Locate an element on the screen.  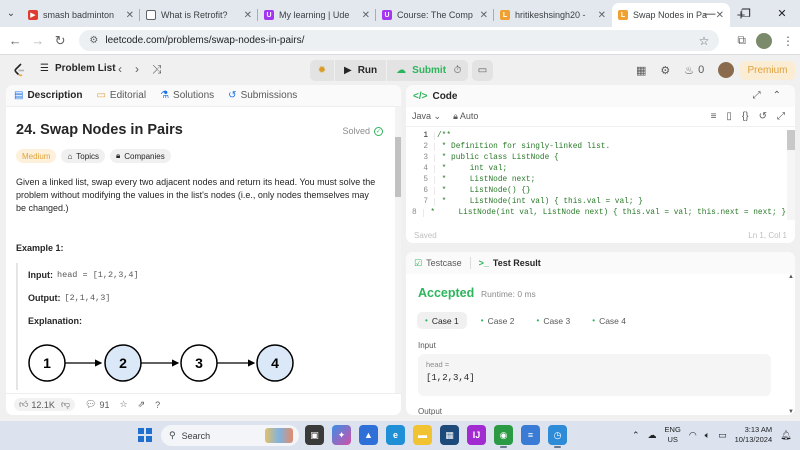
editor-scrollbar is located at coordinates (791, 175).